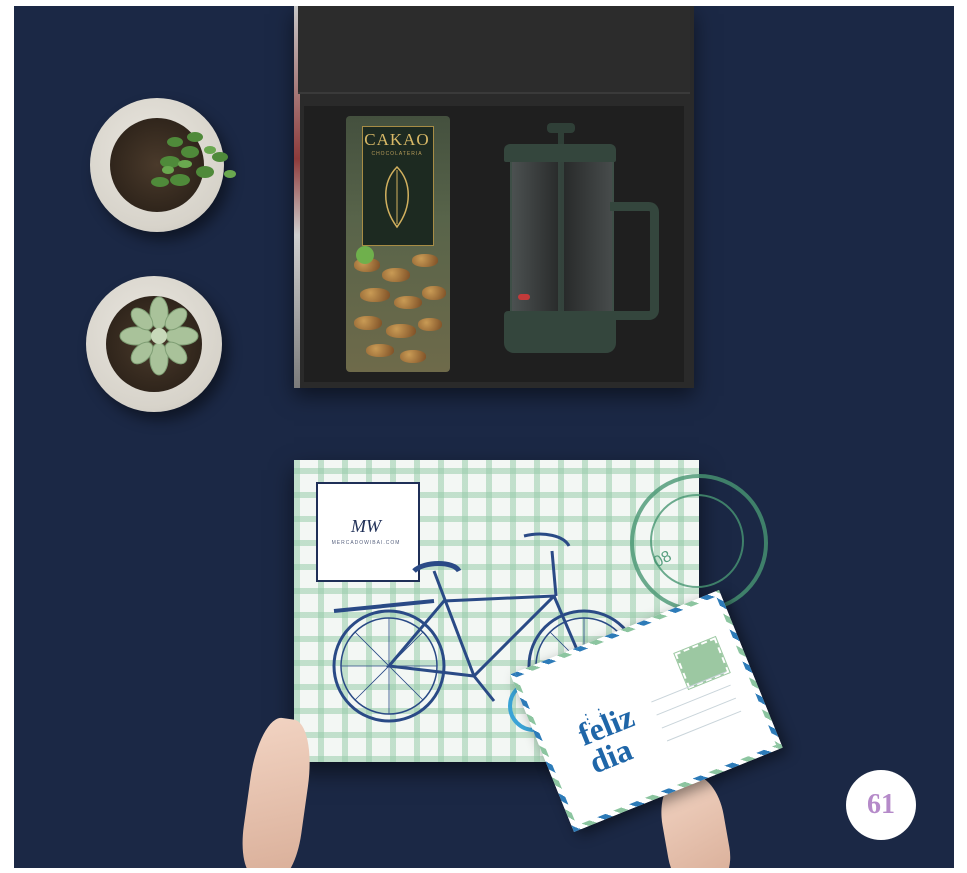  What do you see at coordinates (560, 153) in the screenshot?
I see `french-press-lid` at bounding box center [560, 153].